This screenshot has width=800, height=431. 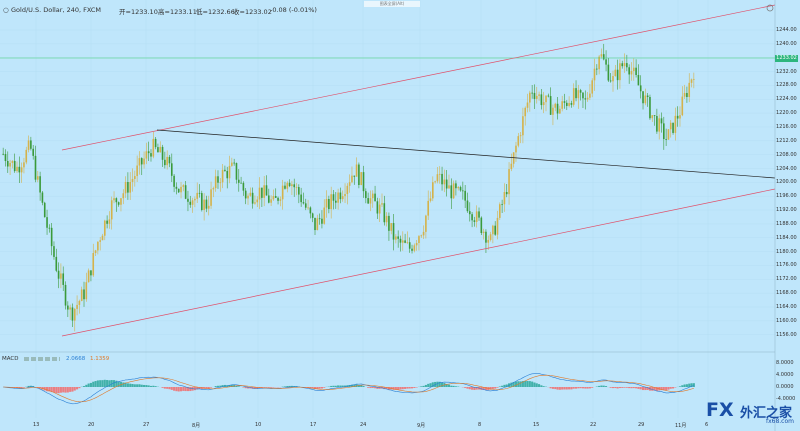 I want to click on price-axis-label: 1208.00, so click(x=786, y=154).